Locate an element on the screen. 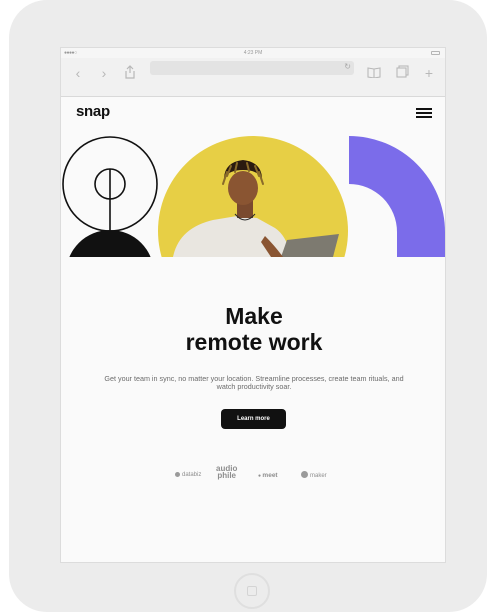  hero-person-image is located at coordinates (253, 196).